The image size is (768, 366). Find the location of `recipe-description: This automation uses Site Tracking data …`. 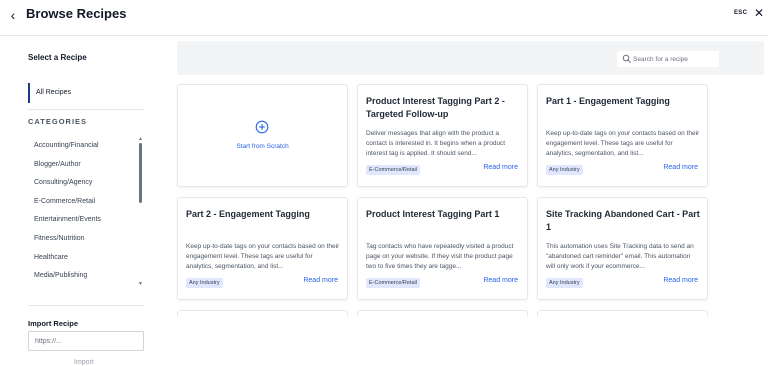

recipe-description: This automation uses Site Tracking data … is located at coordinates (620, 256).